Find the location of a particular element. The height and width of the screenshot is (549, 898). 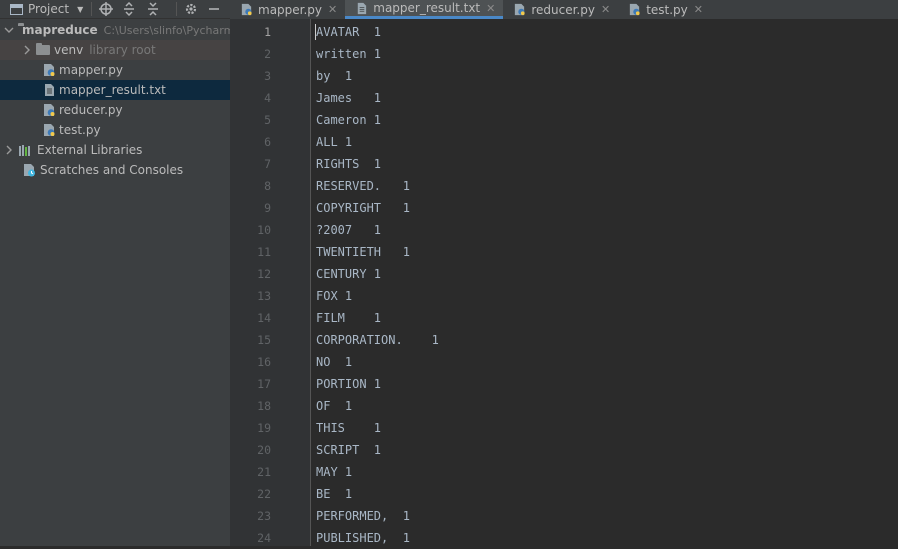

tree-item-reducer-py: reducer.py is located at coordinates (115, 110).